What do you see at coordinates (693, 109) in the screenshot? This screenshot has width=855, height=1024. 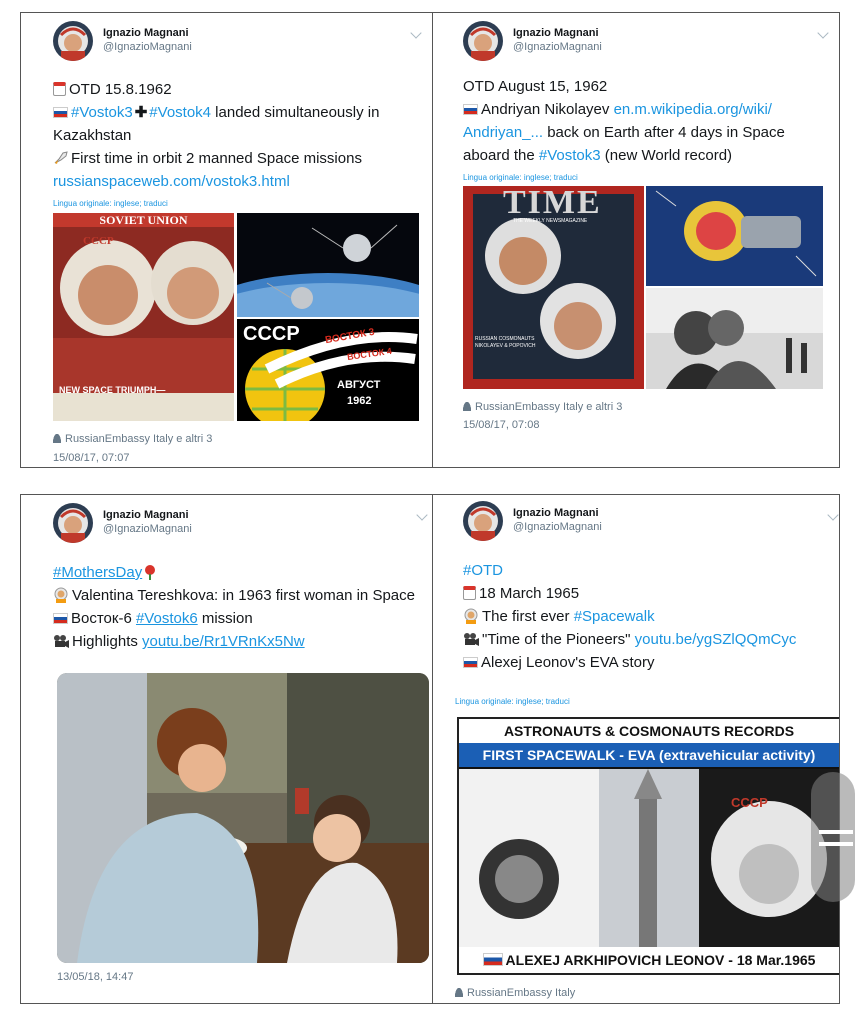 I see `external-link: en.m.wikipedia.org/wiki/` at bounding box center [693, 109].